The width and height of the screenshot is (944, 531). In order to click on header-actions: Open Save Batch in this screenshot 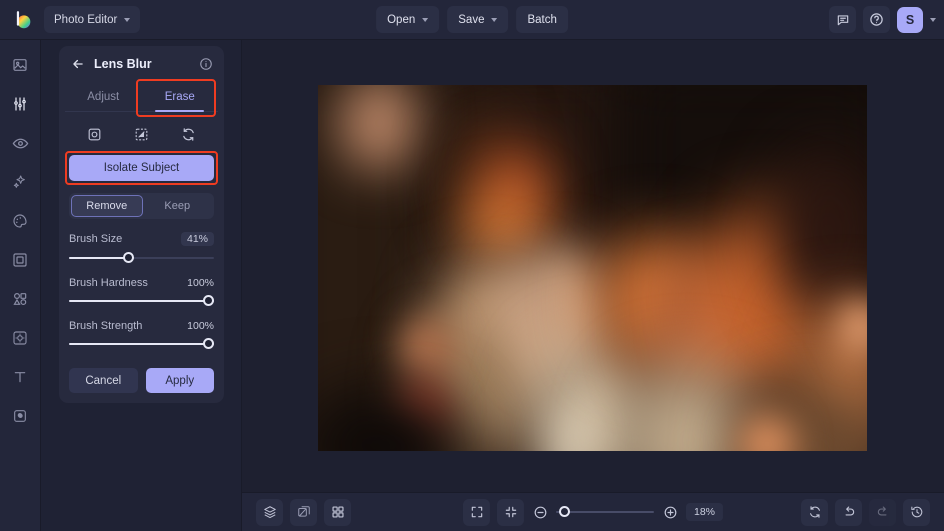, I will do `click(472, 19)`.